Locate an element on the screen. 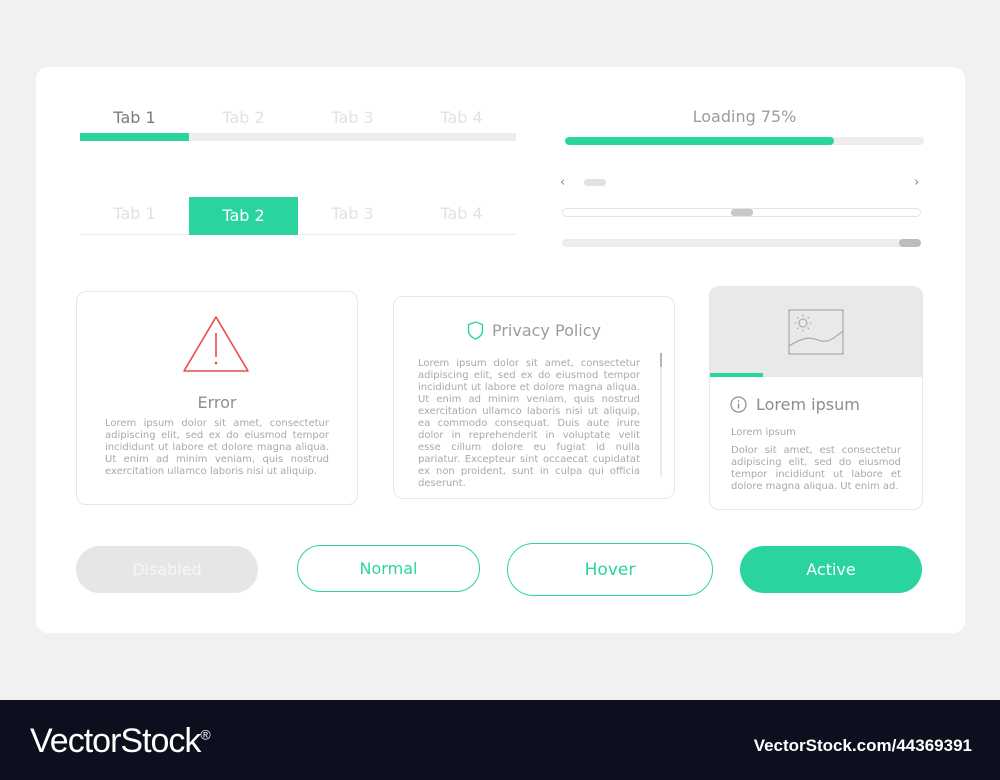  loading-progress-bar is located at coordinates (744, 141).